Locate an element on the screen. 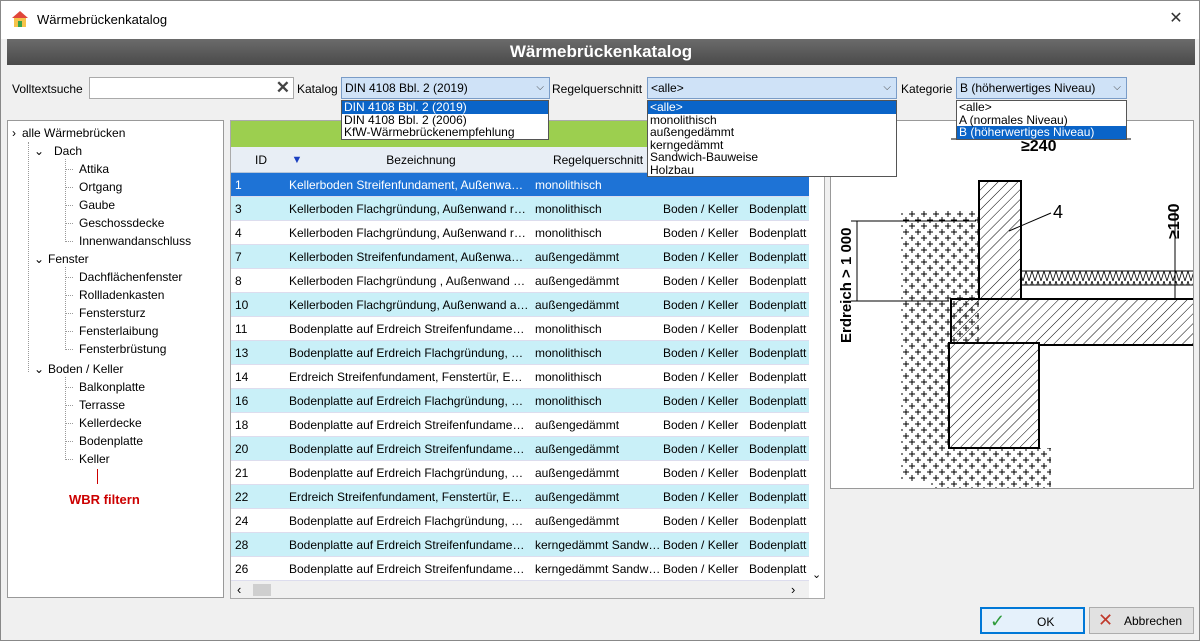 The image size is (1200, 641). tree-item-geschossdecke: Geschossdecke is located at coordinates (121, 223).